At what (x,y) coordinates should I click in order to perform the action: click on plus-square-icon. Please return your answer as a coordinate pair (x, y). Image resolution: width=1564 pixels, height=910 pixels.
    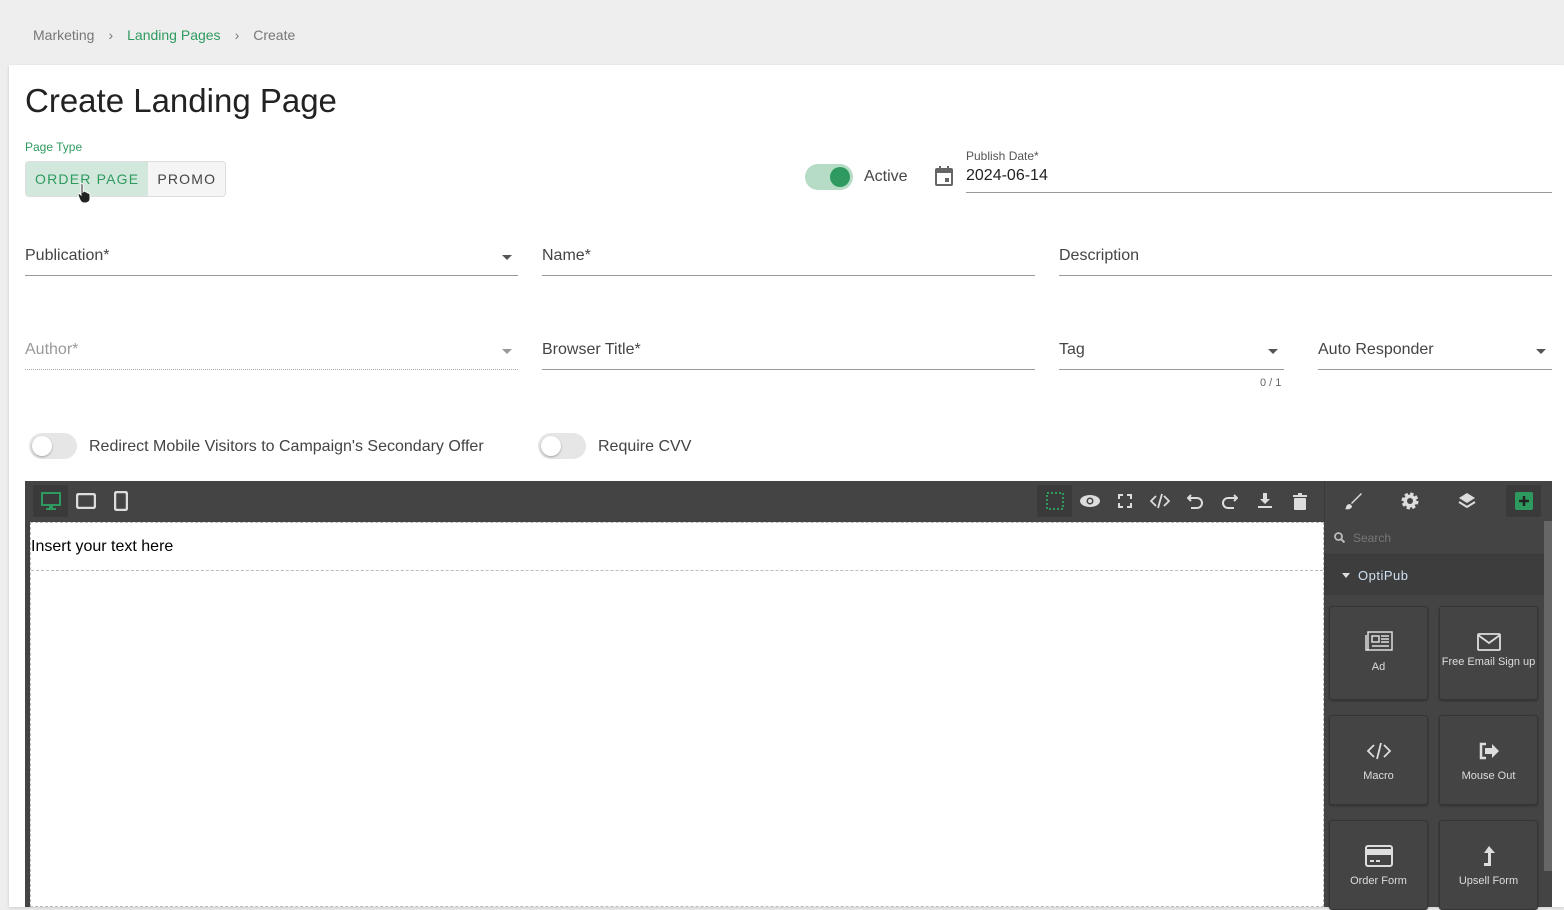
    Looking at the image, I should click on (1523, 501).